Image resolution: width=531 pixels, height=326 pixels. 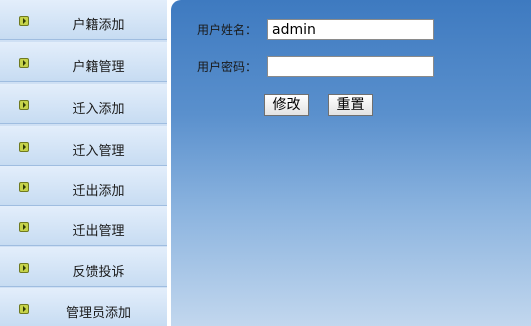 I want to click on sidebar-item-move-out-add: 迁出添加, so click(x=83, y=186).